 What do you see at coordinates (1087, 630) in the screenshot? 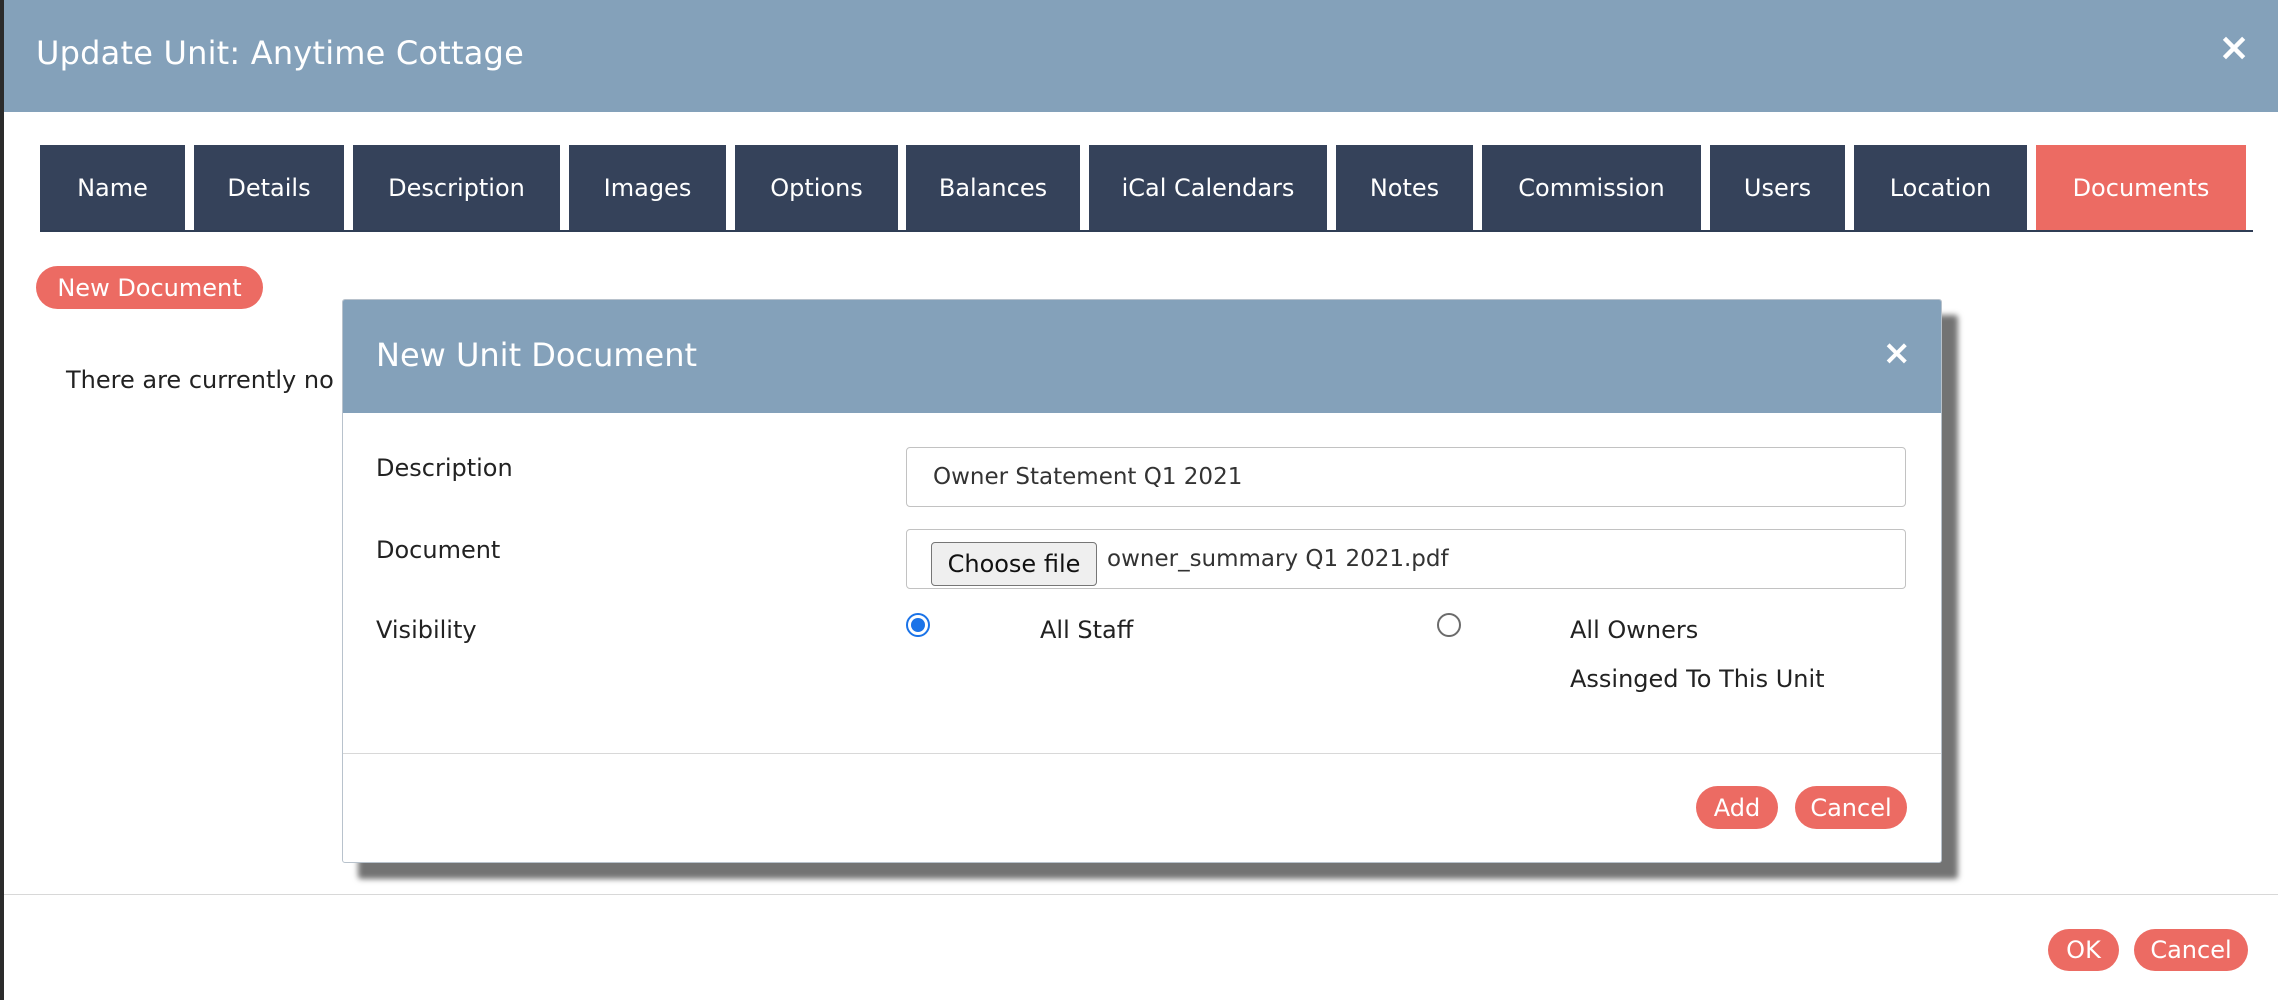
I see `visibility-all-staff-label: All Staff` at bounding box center [1087, 630].